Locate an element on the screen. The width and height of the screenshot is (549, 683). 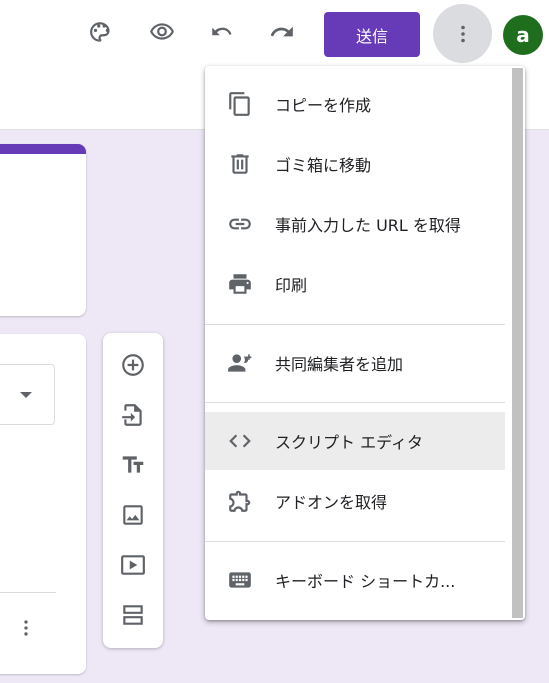
menu-item-add-collaborators: 共同編集者を追加 is located at coordinates (355, 363).